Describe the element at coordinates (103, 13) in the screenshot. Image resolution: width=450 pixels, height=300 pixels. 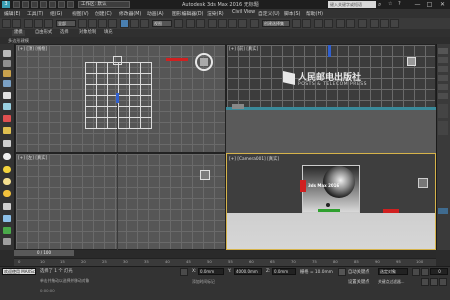
I see `menu-create: 创建(C)` at that location.